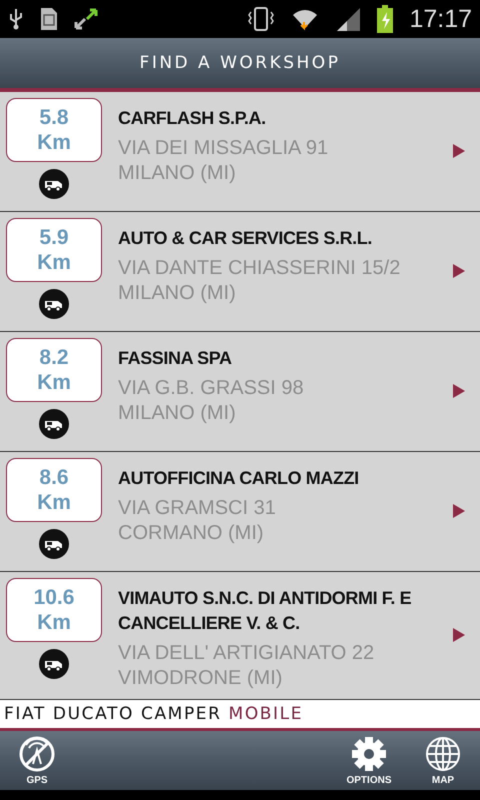 This screenshot has height=800, width=480. Describe the element at coordinates (245, 238) in the screenshot. I see `workshop-name: AUTO & CAR SERVICES S.R.L.` at that location.